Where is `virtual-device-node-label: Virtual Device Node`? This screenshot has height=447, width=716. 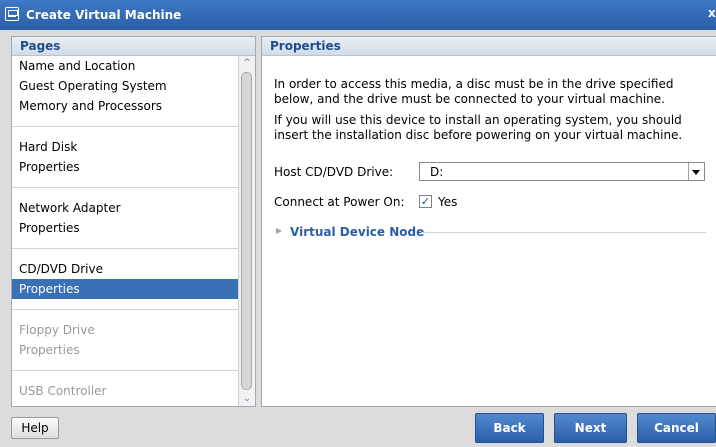 virtual-device-node-label: Virtual Device Node is located at coordinates (357, 232).